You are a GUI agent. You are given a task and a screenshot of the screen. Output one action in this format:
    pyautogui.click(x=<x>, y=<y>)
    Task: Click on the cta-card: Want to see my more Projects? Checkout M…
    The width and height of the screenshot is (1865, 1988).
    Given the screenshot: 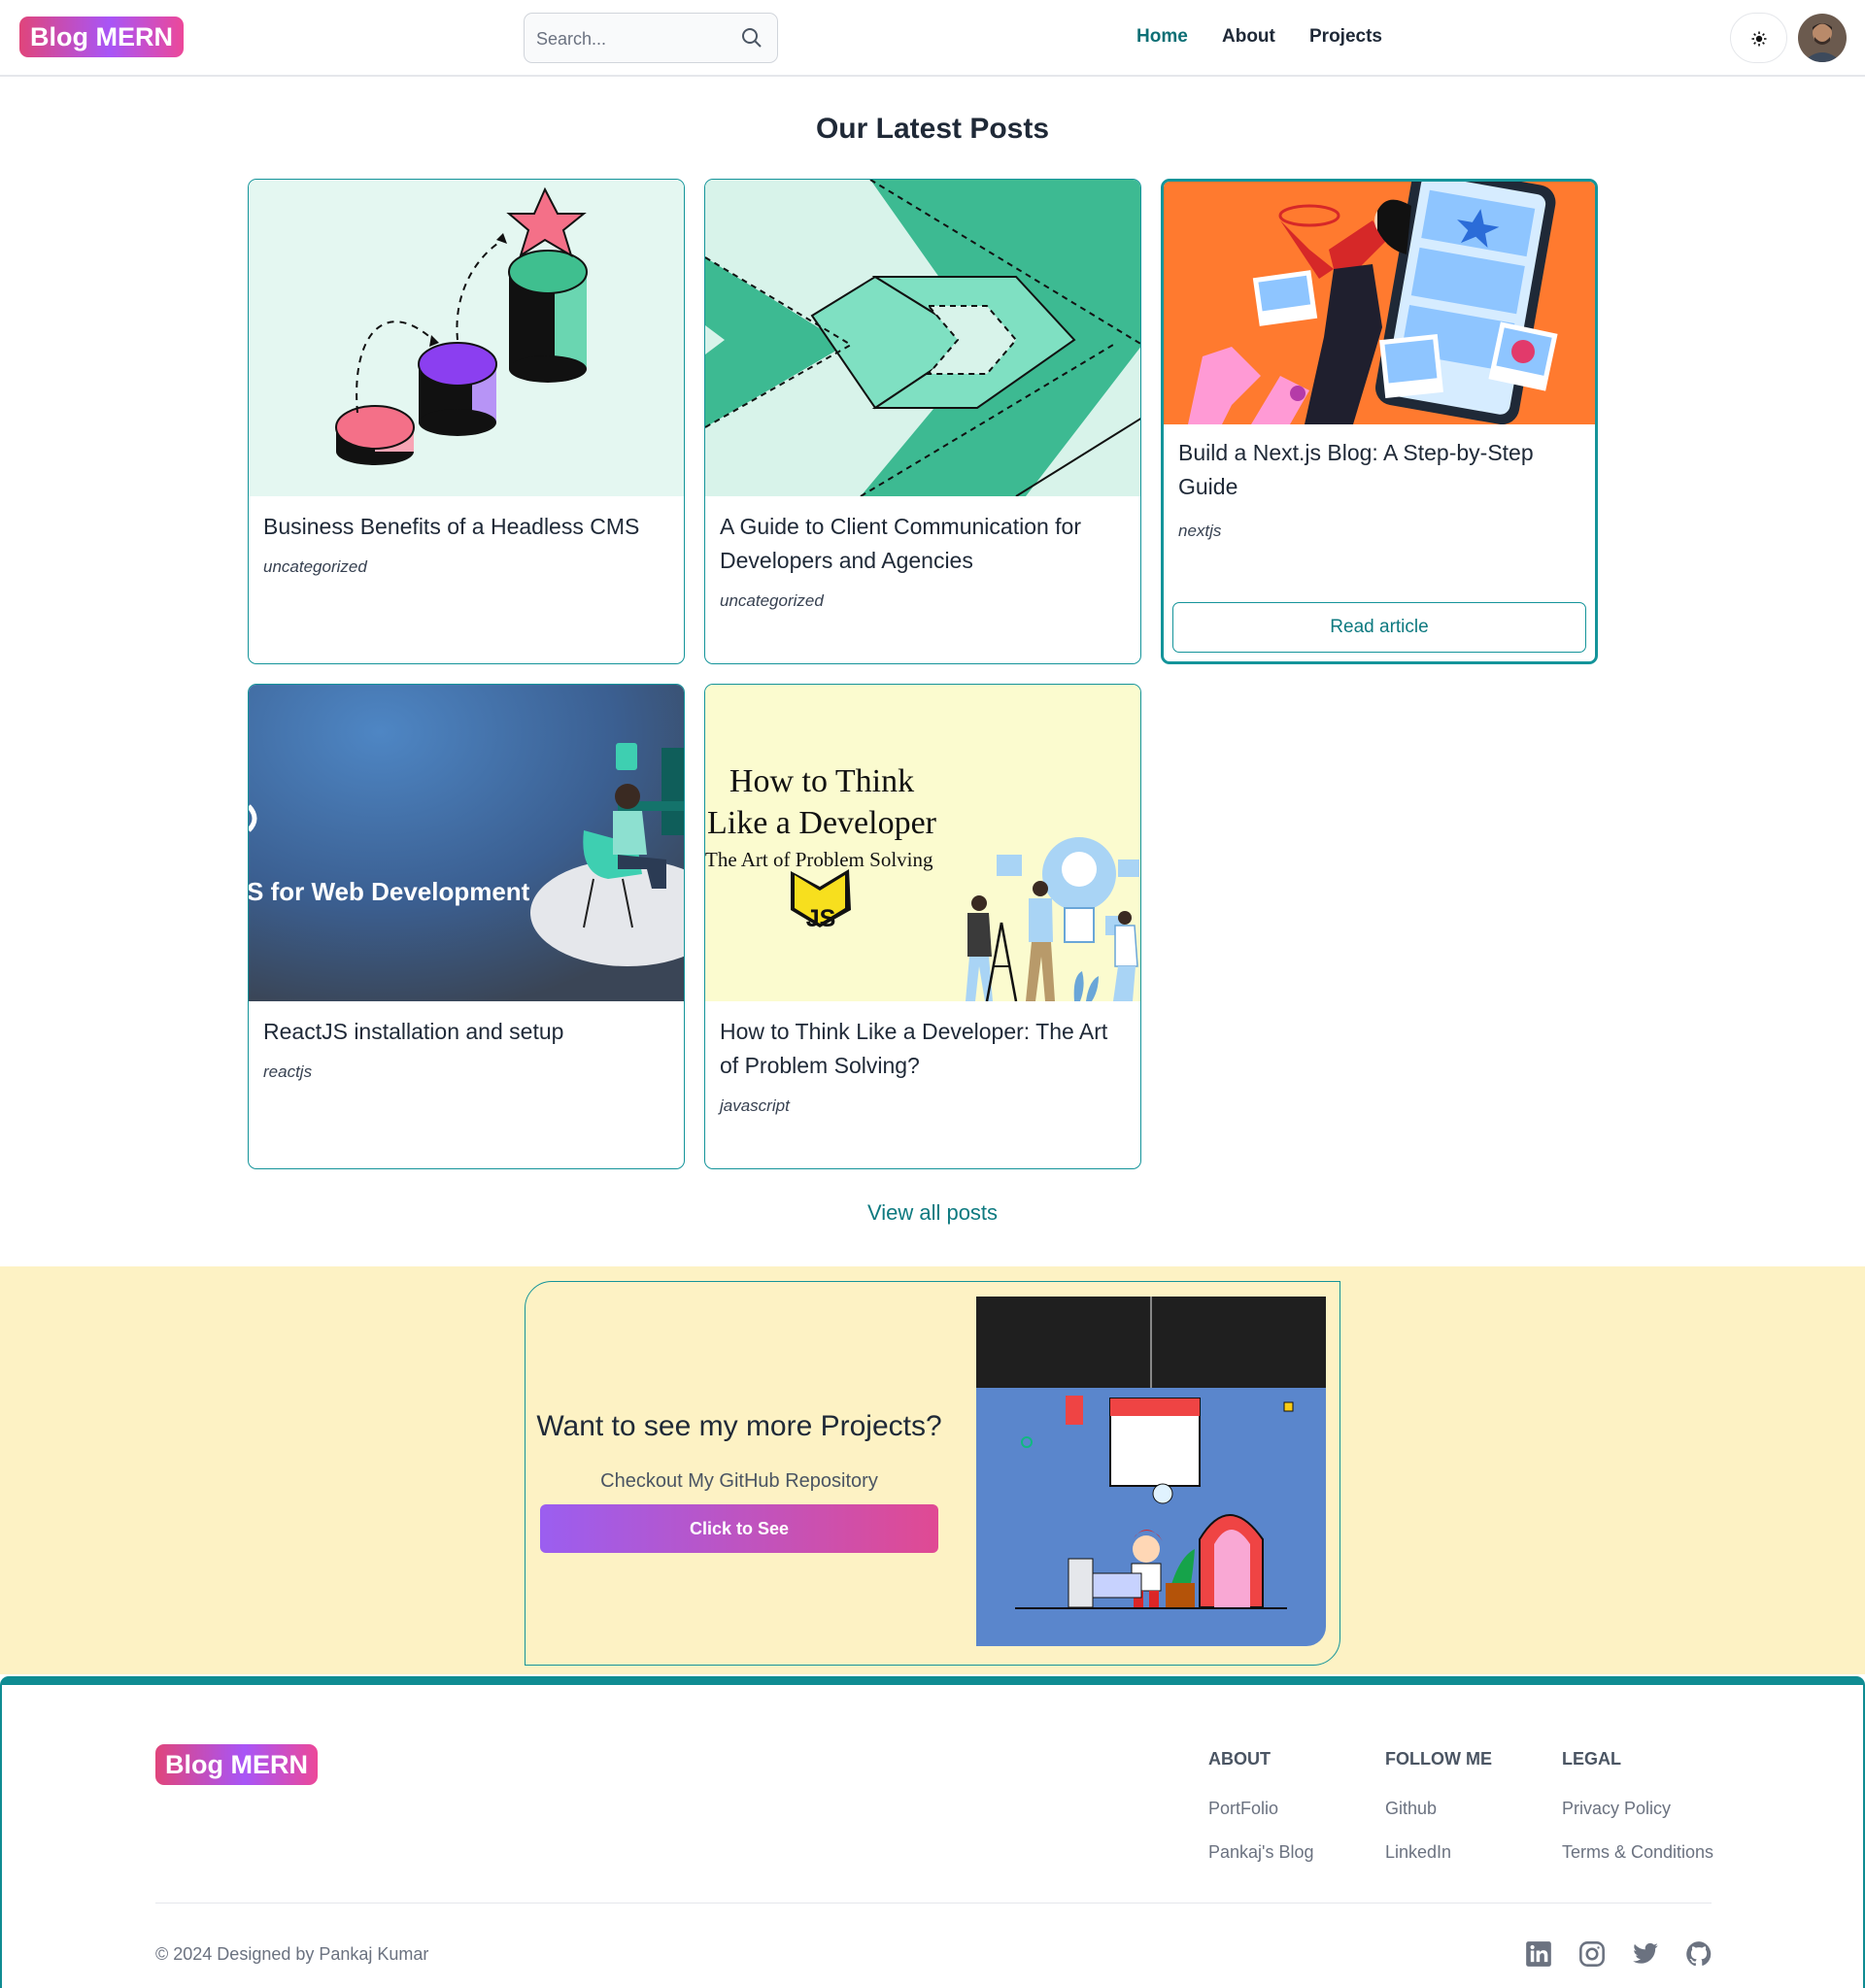 What is the action you would take?
    pyautogui.click(x=932, y=1473)
    